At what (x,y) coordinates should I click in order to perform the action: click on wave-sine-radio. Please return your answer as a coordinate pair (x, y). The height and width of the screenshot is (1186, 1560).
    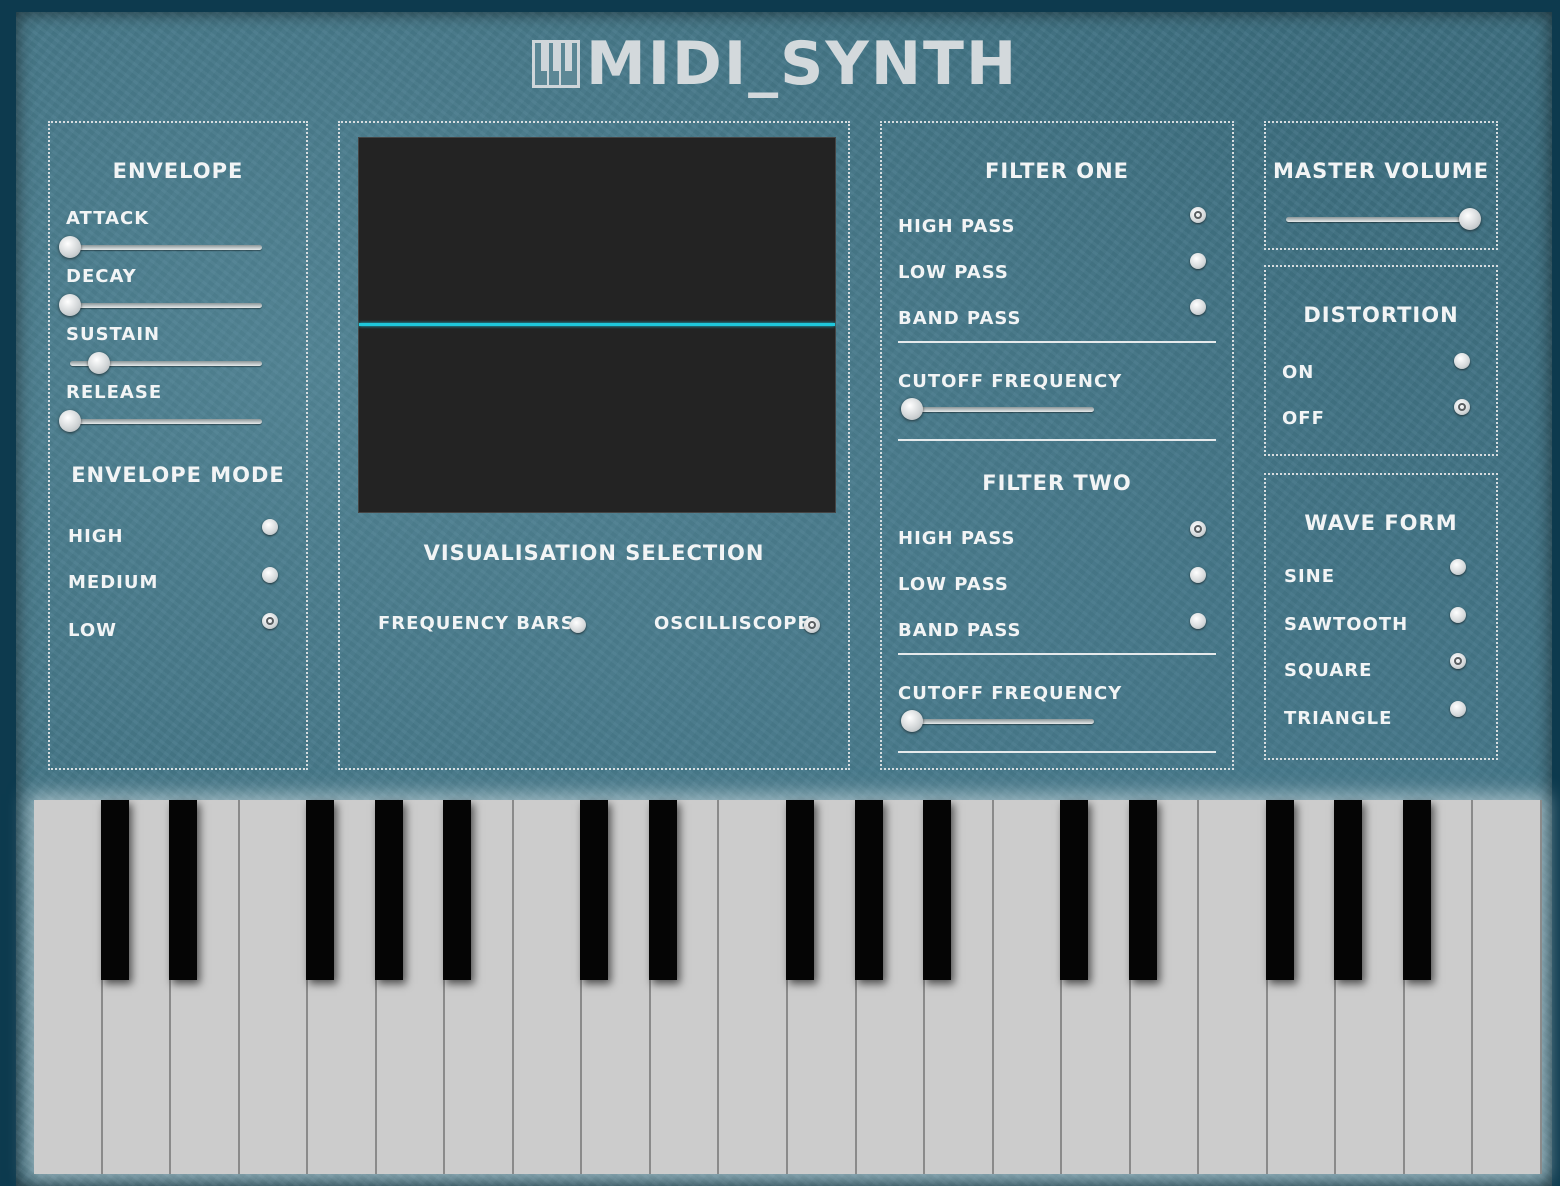
    Looking at the image, I should click on (1458, 567).